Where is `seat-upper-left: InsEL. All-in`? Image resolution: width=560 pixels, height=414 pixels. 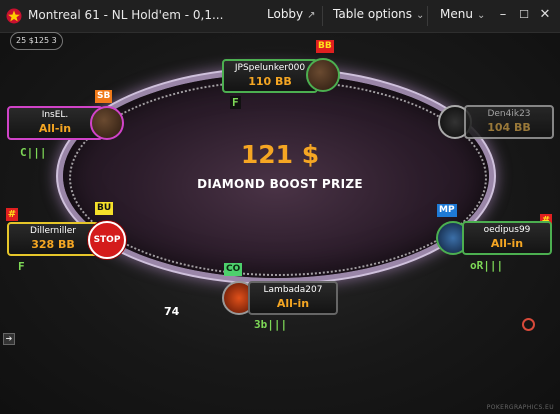
seat-upper-left: InsEL. All-in is located at coordinates (66, 123).